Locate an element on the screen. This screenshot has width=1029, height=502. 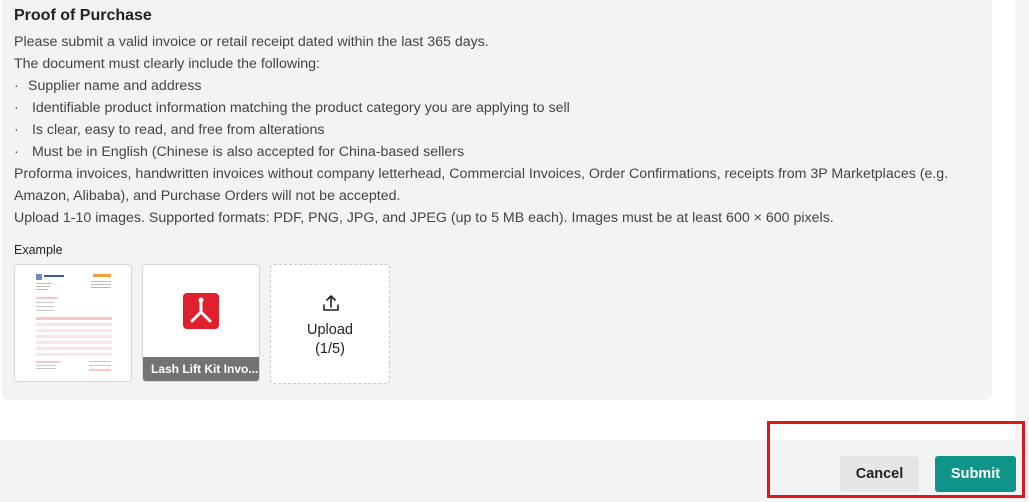
upload-count: (1/5) is located at coordinates (330, 349).